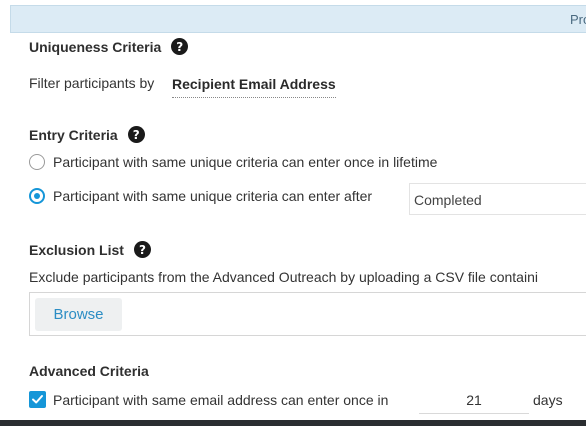 Image resolution: width=586 pixels, height=426 pixels. What do you see at coordinates (76, 249) in the screenshot?
I see `exclusion-title-text: Exclusion List` at bounding box center [76, 249].